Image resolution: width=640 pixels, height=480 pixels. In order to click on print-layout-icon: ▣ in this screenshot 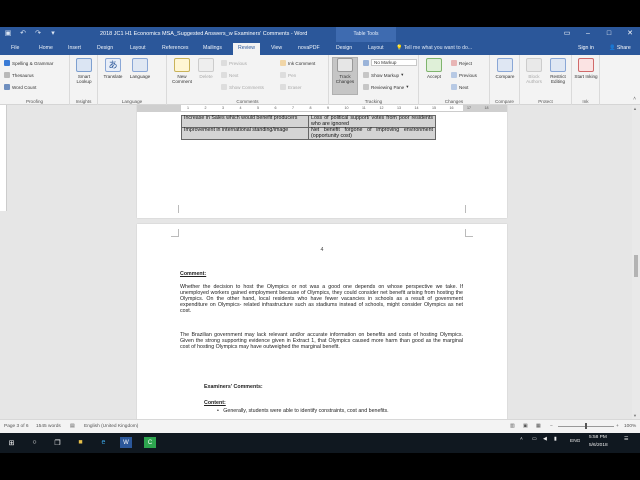, I will do `click(525, 426)`.